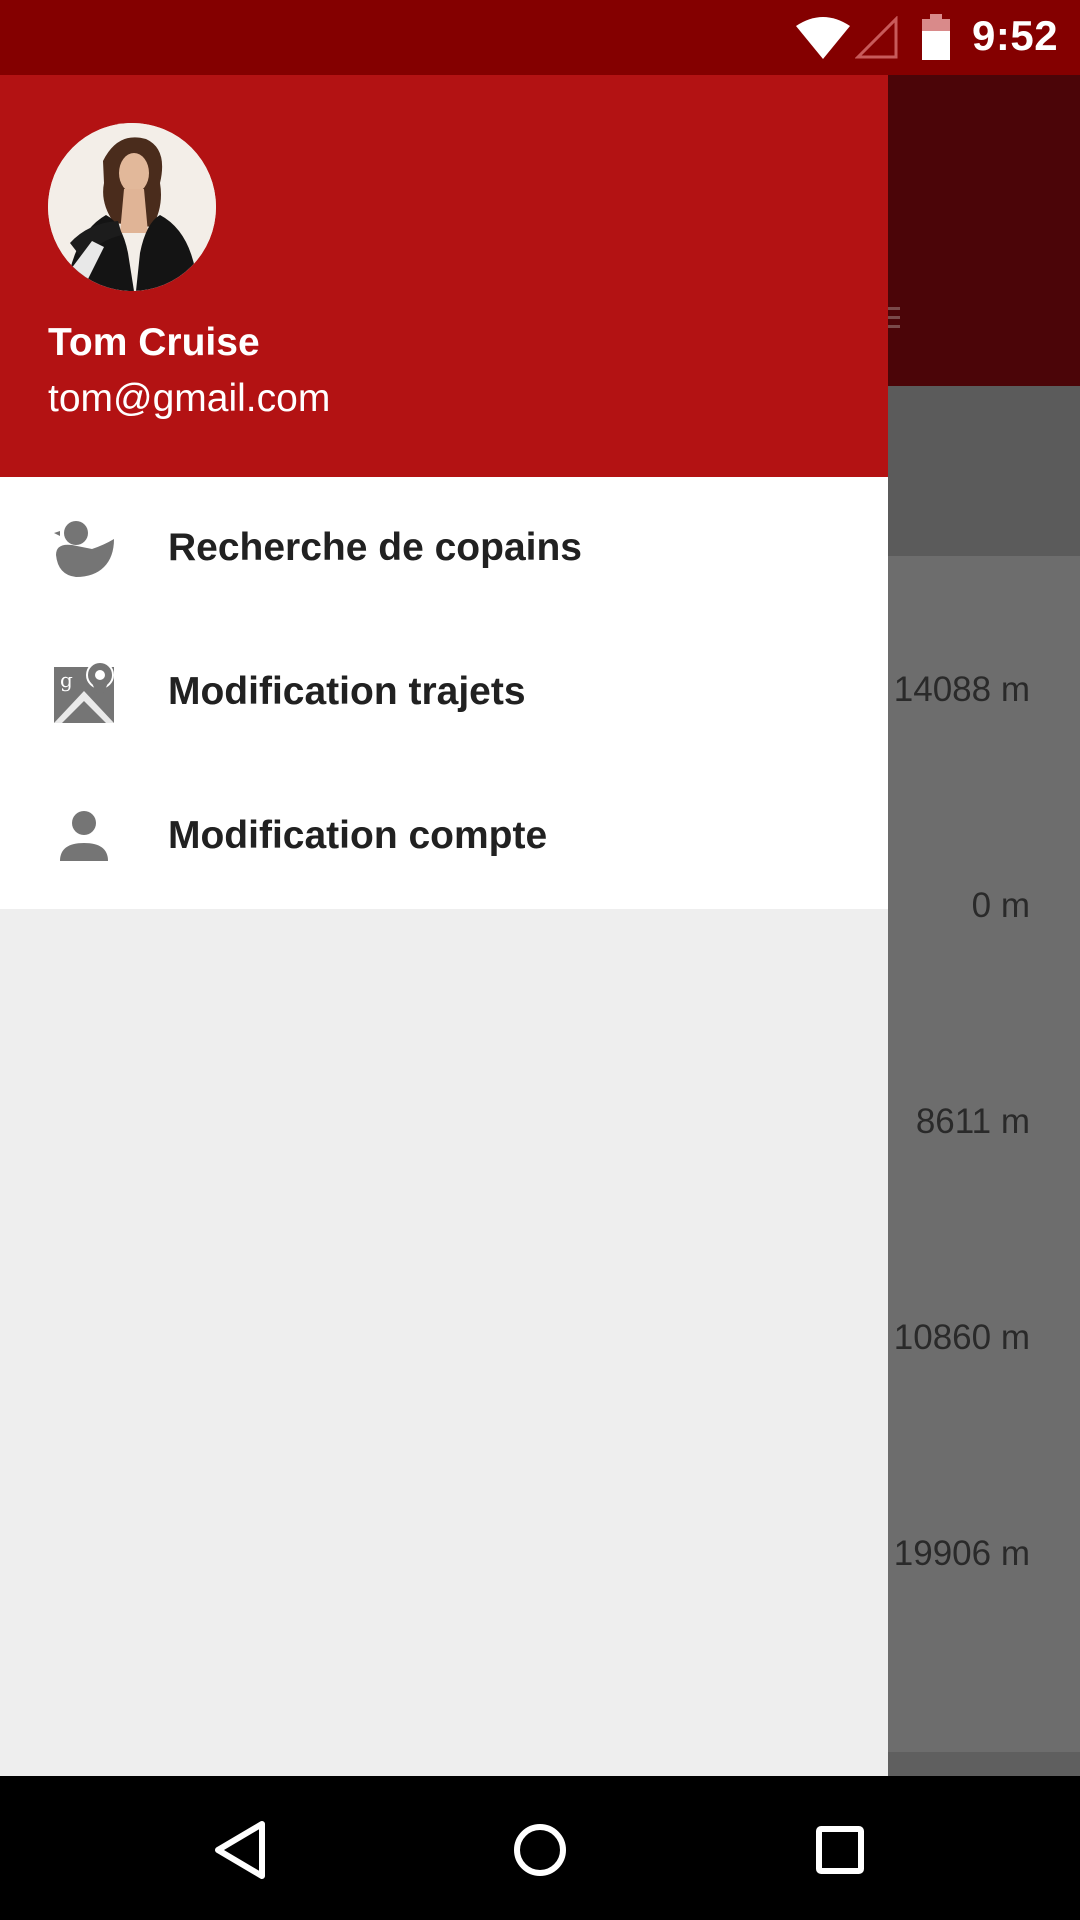 The width and height of the screenshot is (1080, 1920). What do you see at coordinates (961, 1553) in the screenshot?
I see `distance-value: 19906 m` at bounding box center [961, 1553].